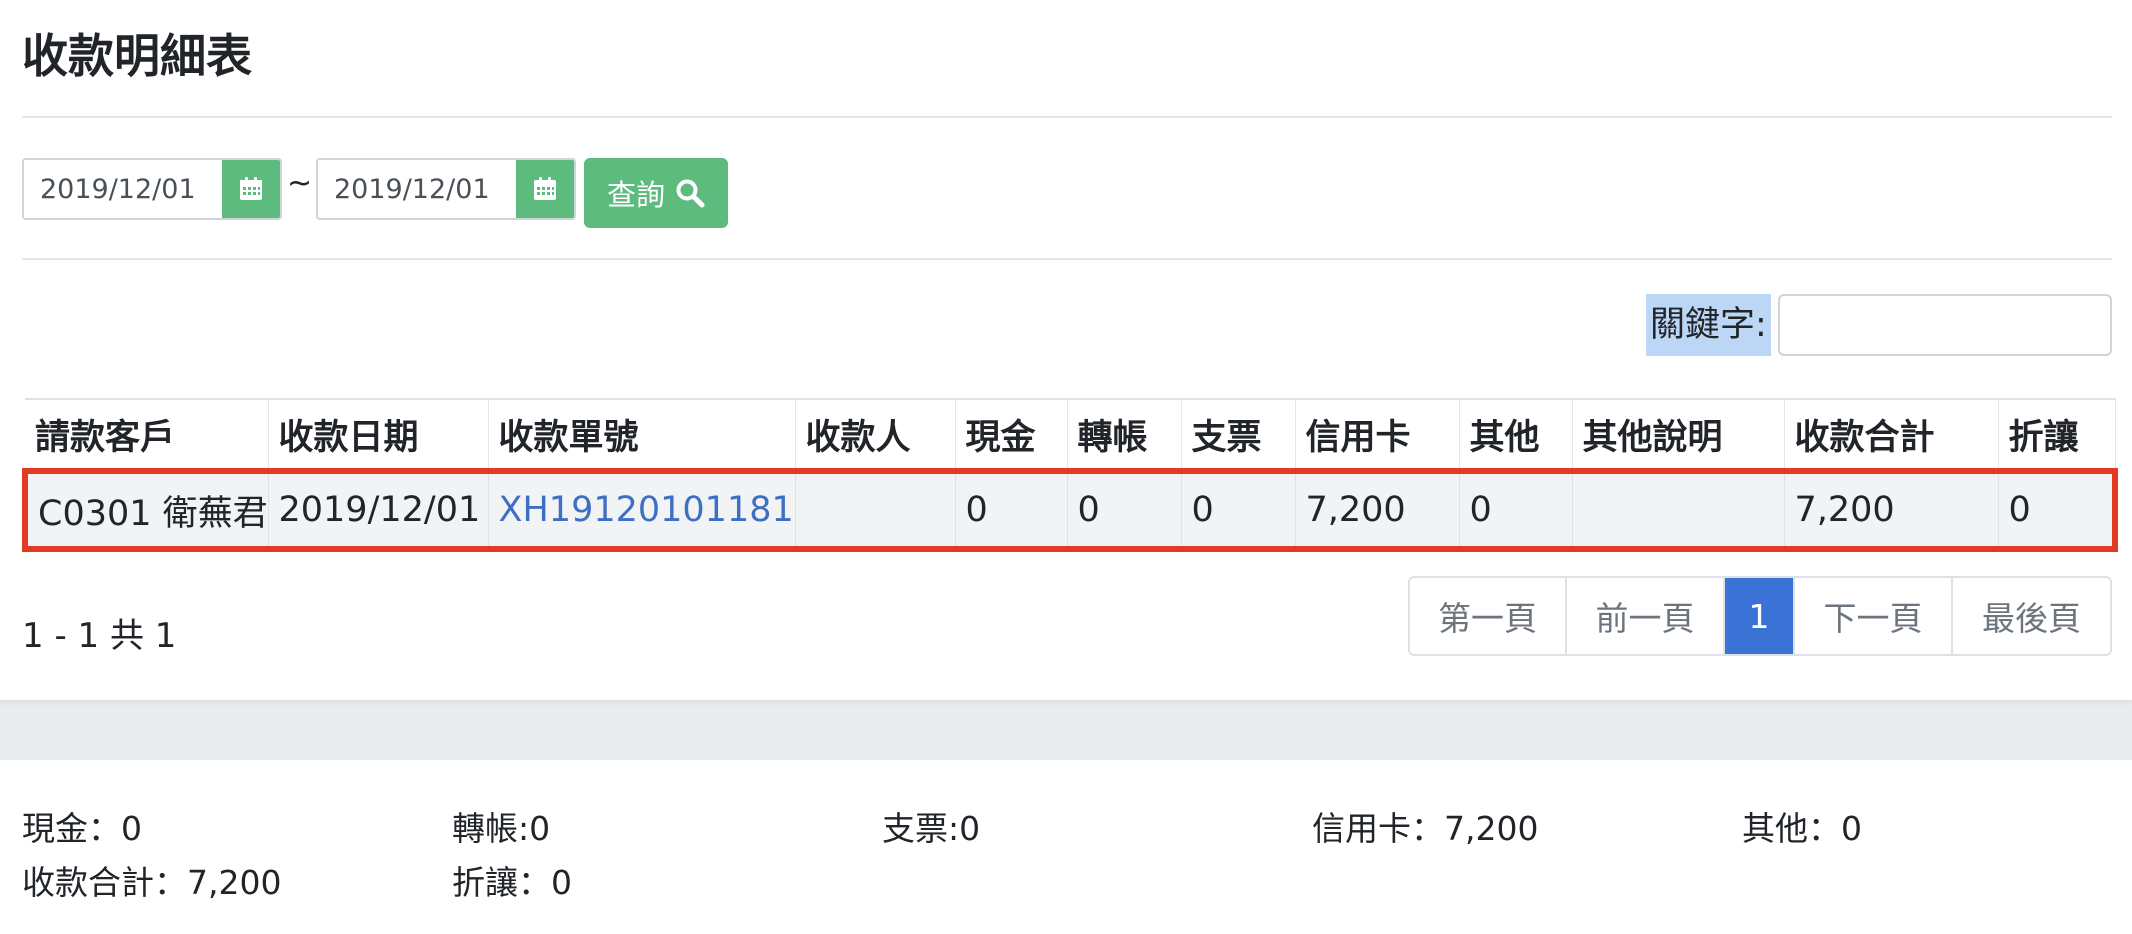 The width and height of the screenshot is (2132, 934). I want to click on column-header: 信用卡, so click(1377, 435).